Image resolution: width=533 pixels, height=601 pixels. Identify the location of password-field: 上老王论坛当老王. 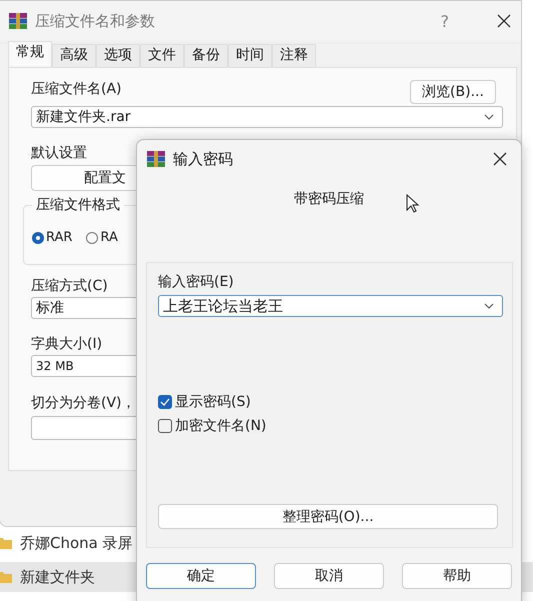
(330, 306).